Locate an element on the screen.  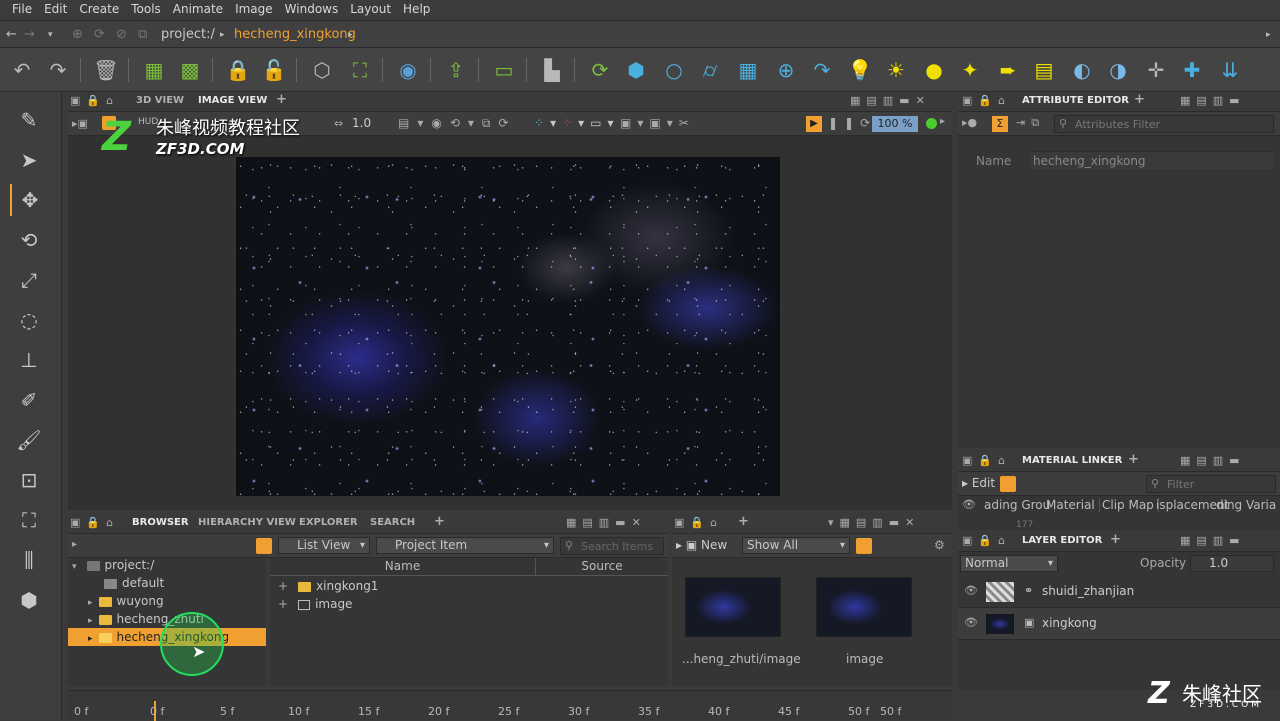
tab-image-view: IMAGE VIEW is located at coordinates (232, 100).